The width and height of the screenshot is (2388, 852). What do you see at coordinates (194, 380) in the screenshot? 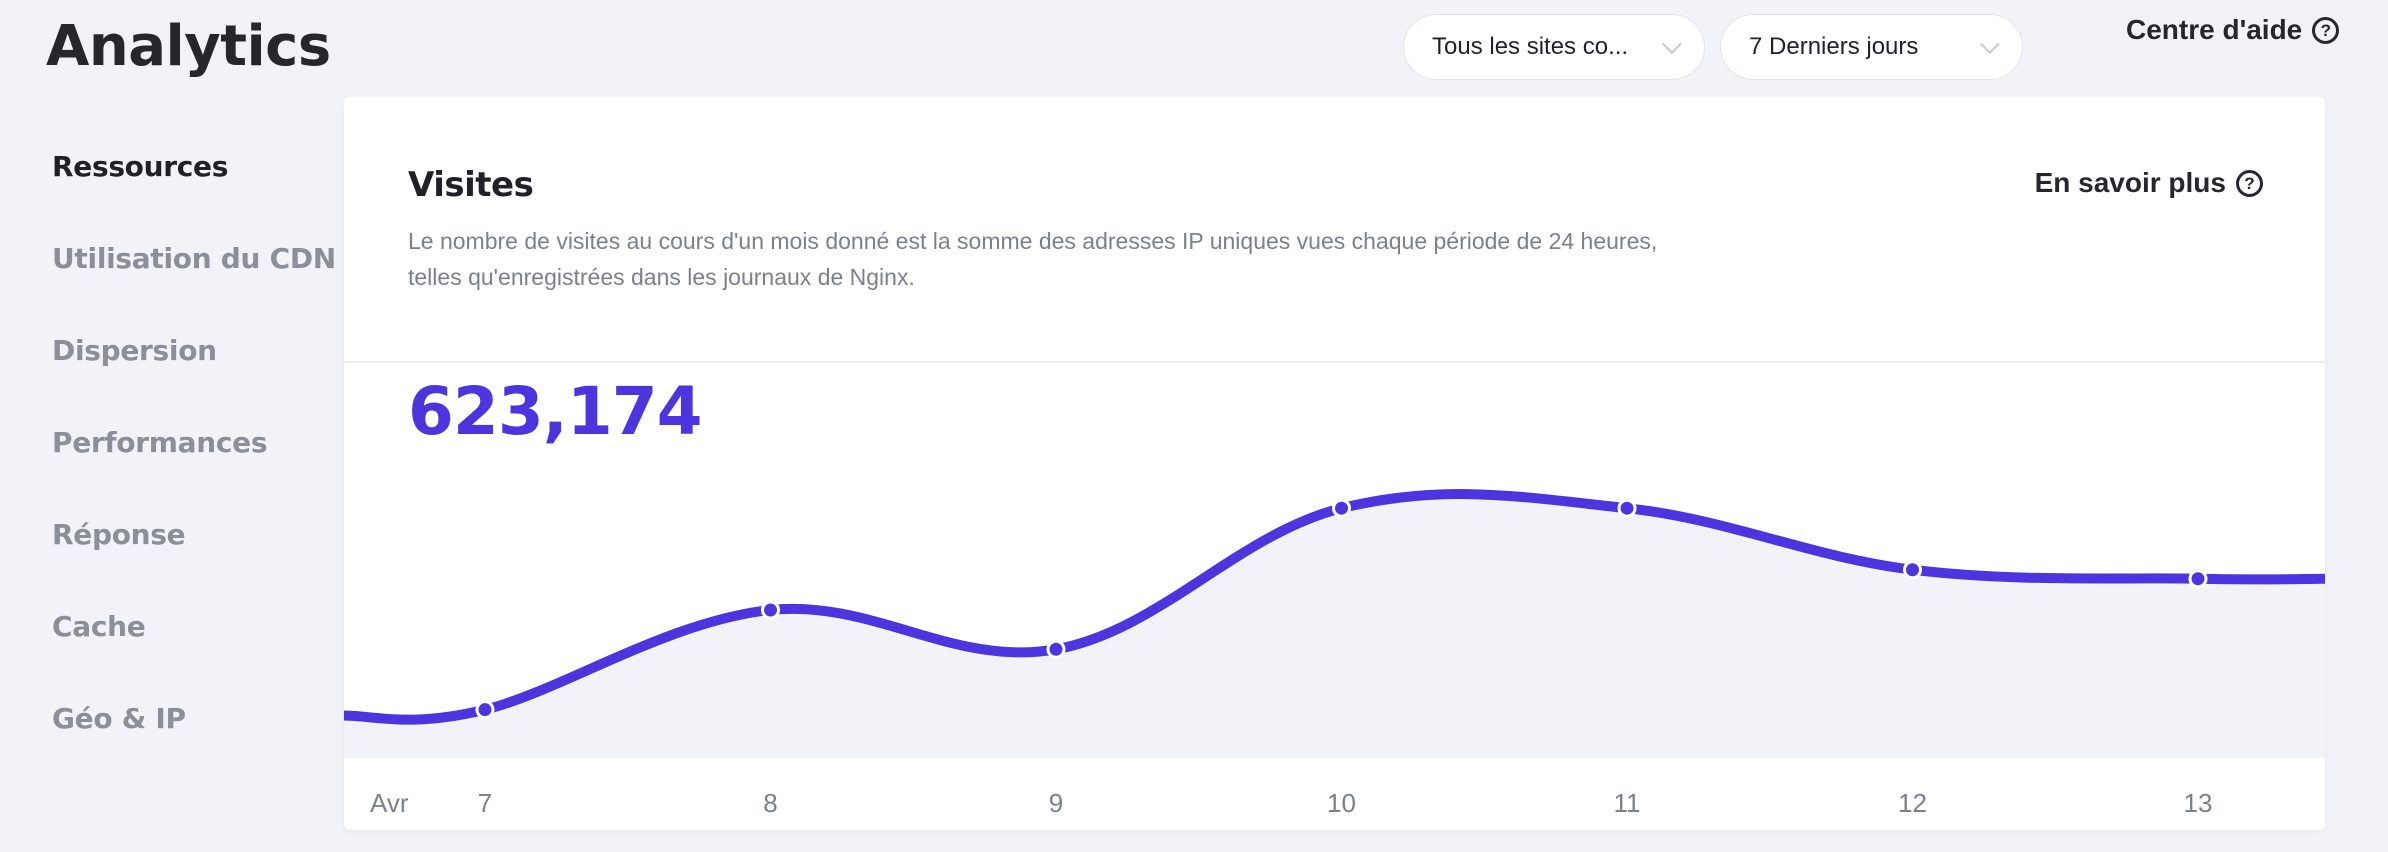
I see `sidebar-item-dispersion: Dispersion` at bounding box center [194, 380].